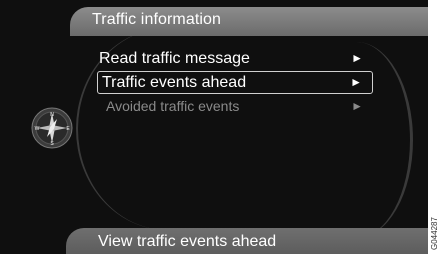 Image resolution: width=442 pixels, height=254 pixels. What do you see at coordinates (157, 19) in the screenshot?
I see `page-title: Traffic information` at bounding box center [157, 19].